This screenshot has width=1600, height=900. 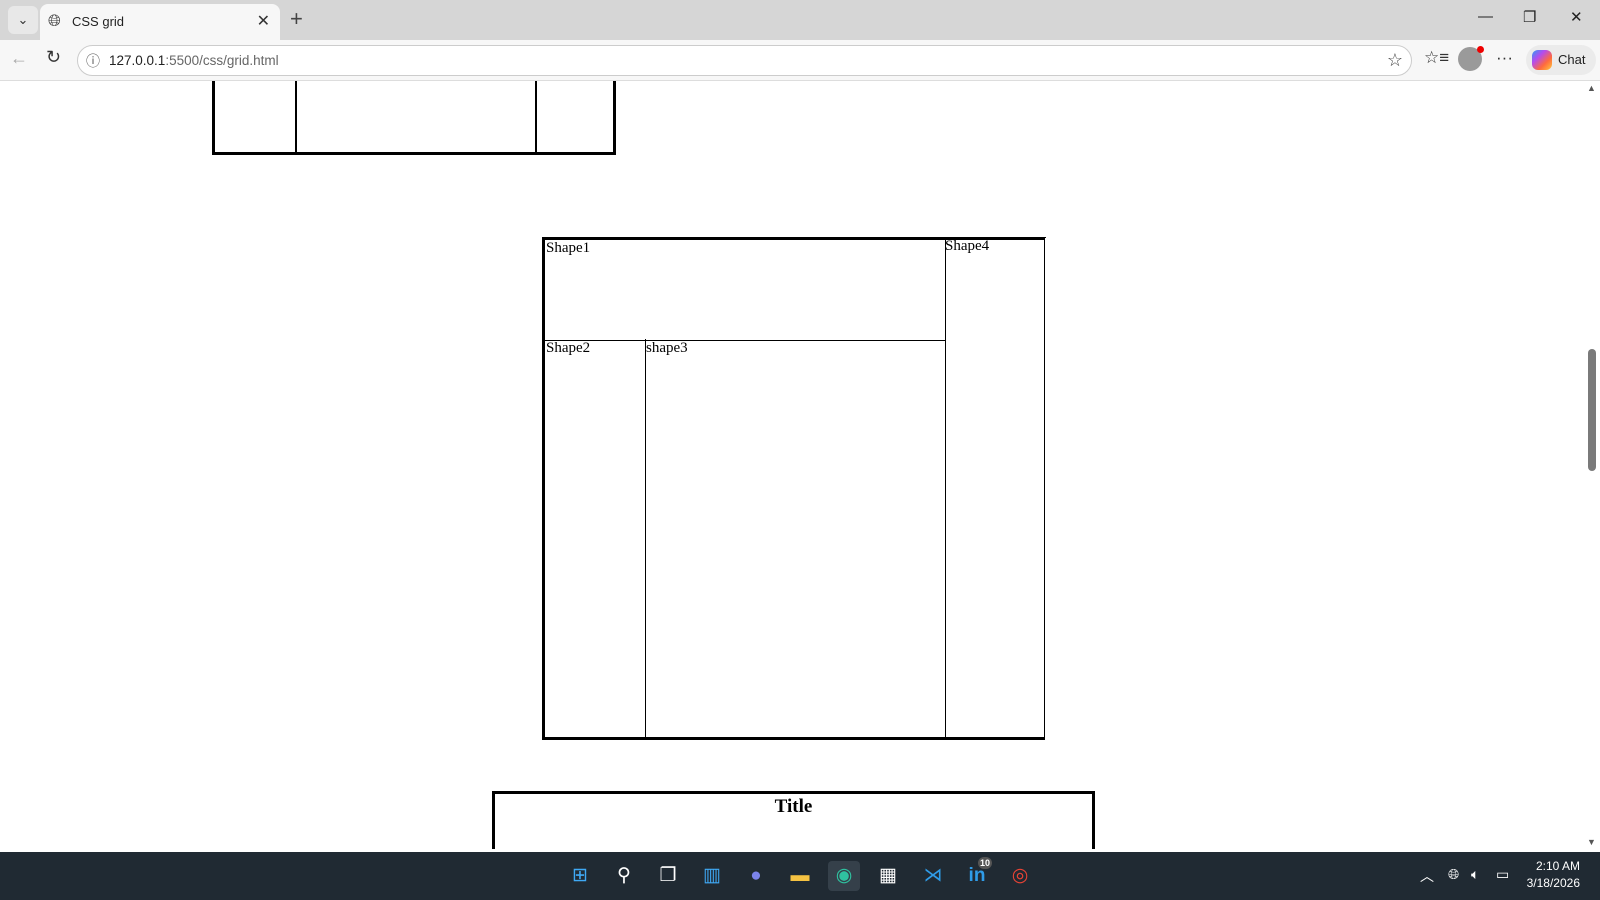 I want to click on reload-button: ↻, so click(x=53, y=57).